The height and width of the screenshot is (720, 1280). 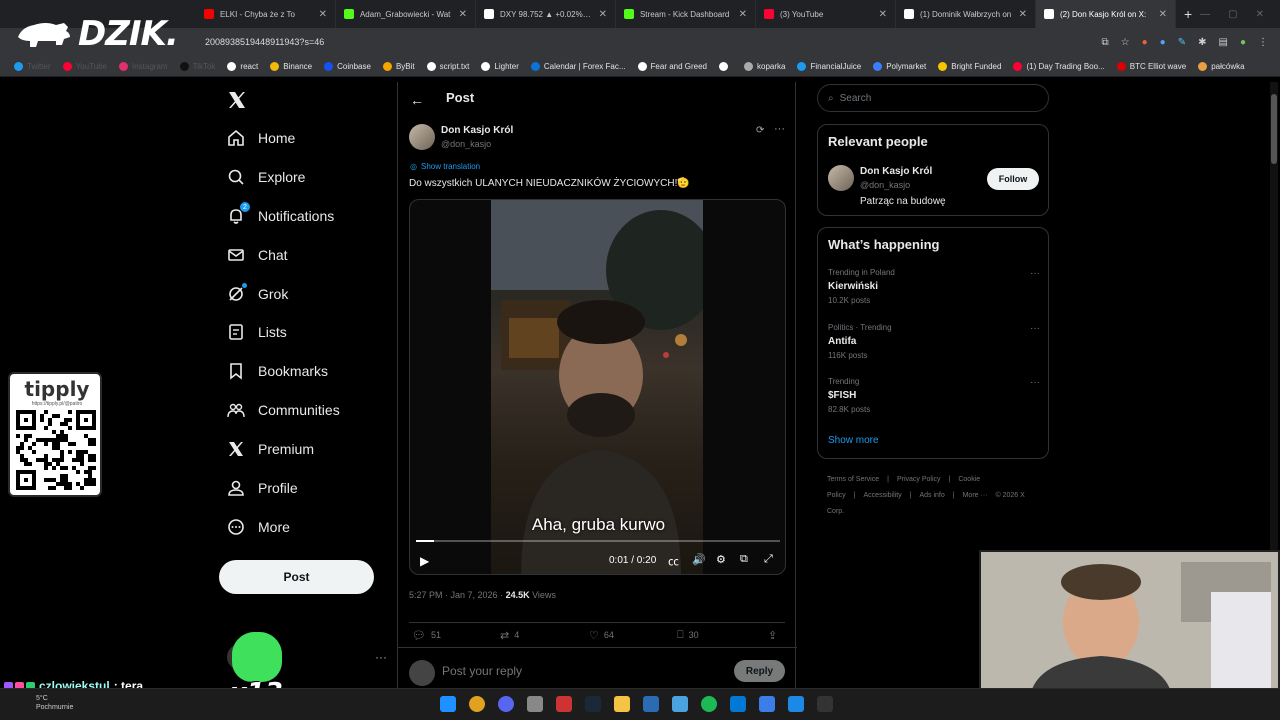 I want to click on folder-icon, so click(x=622, y=704).